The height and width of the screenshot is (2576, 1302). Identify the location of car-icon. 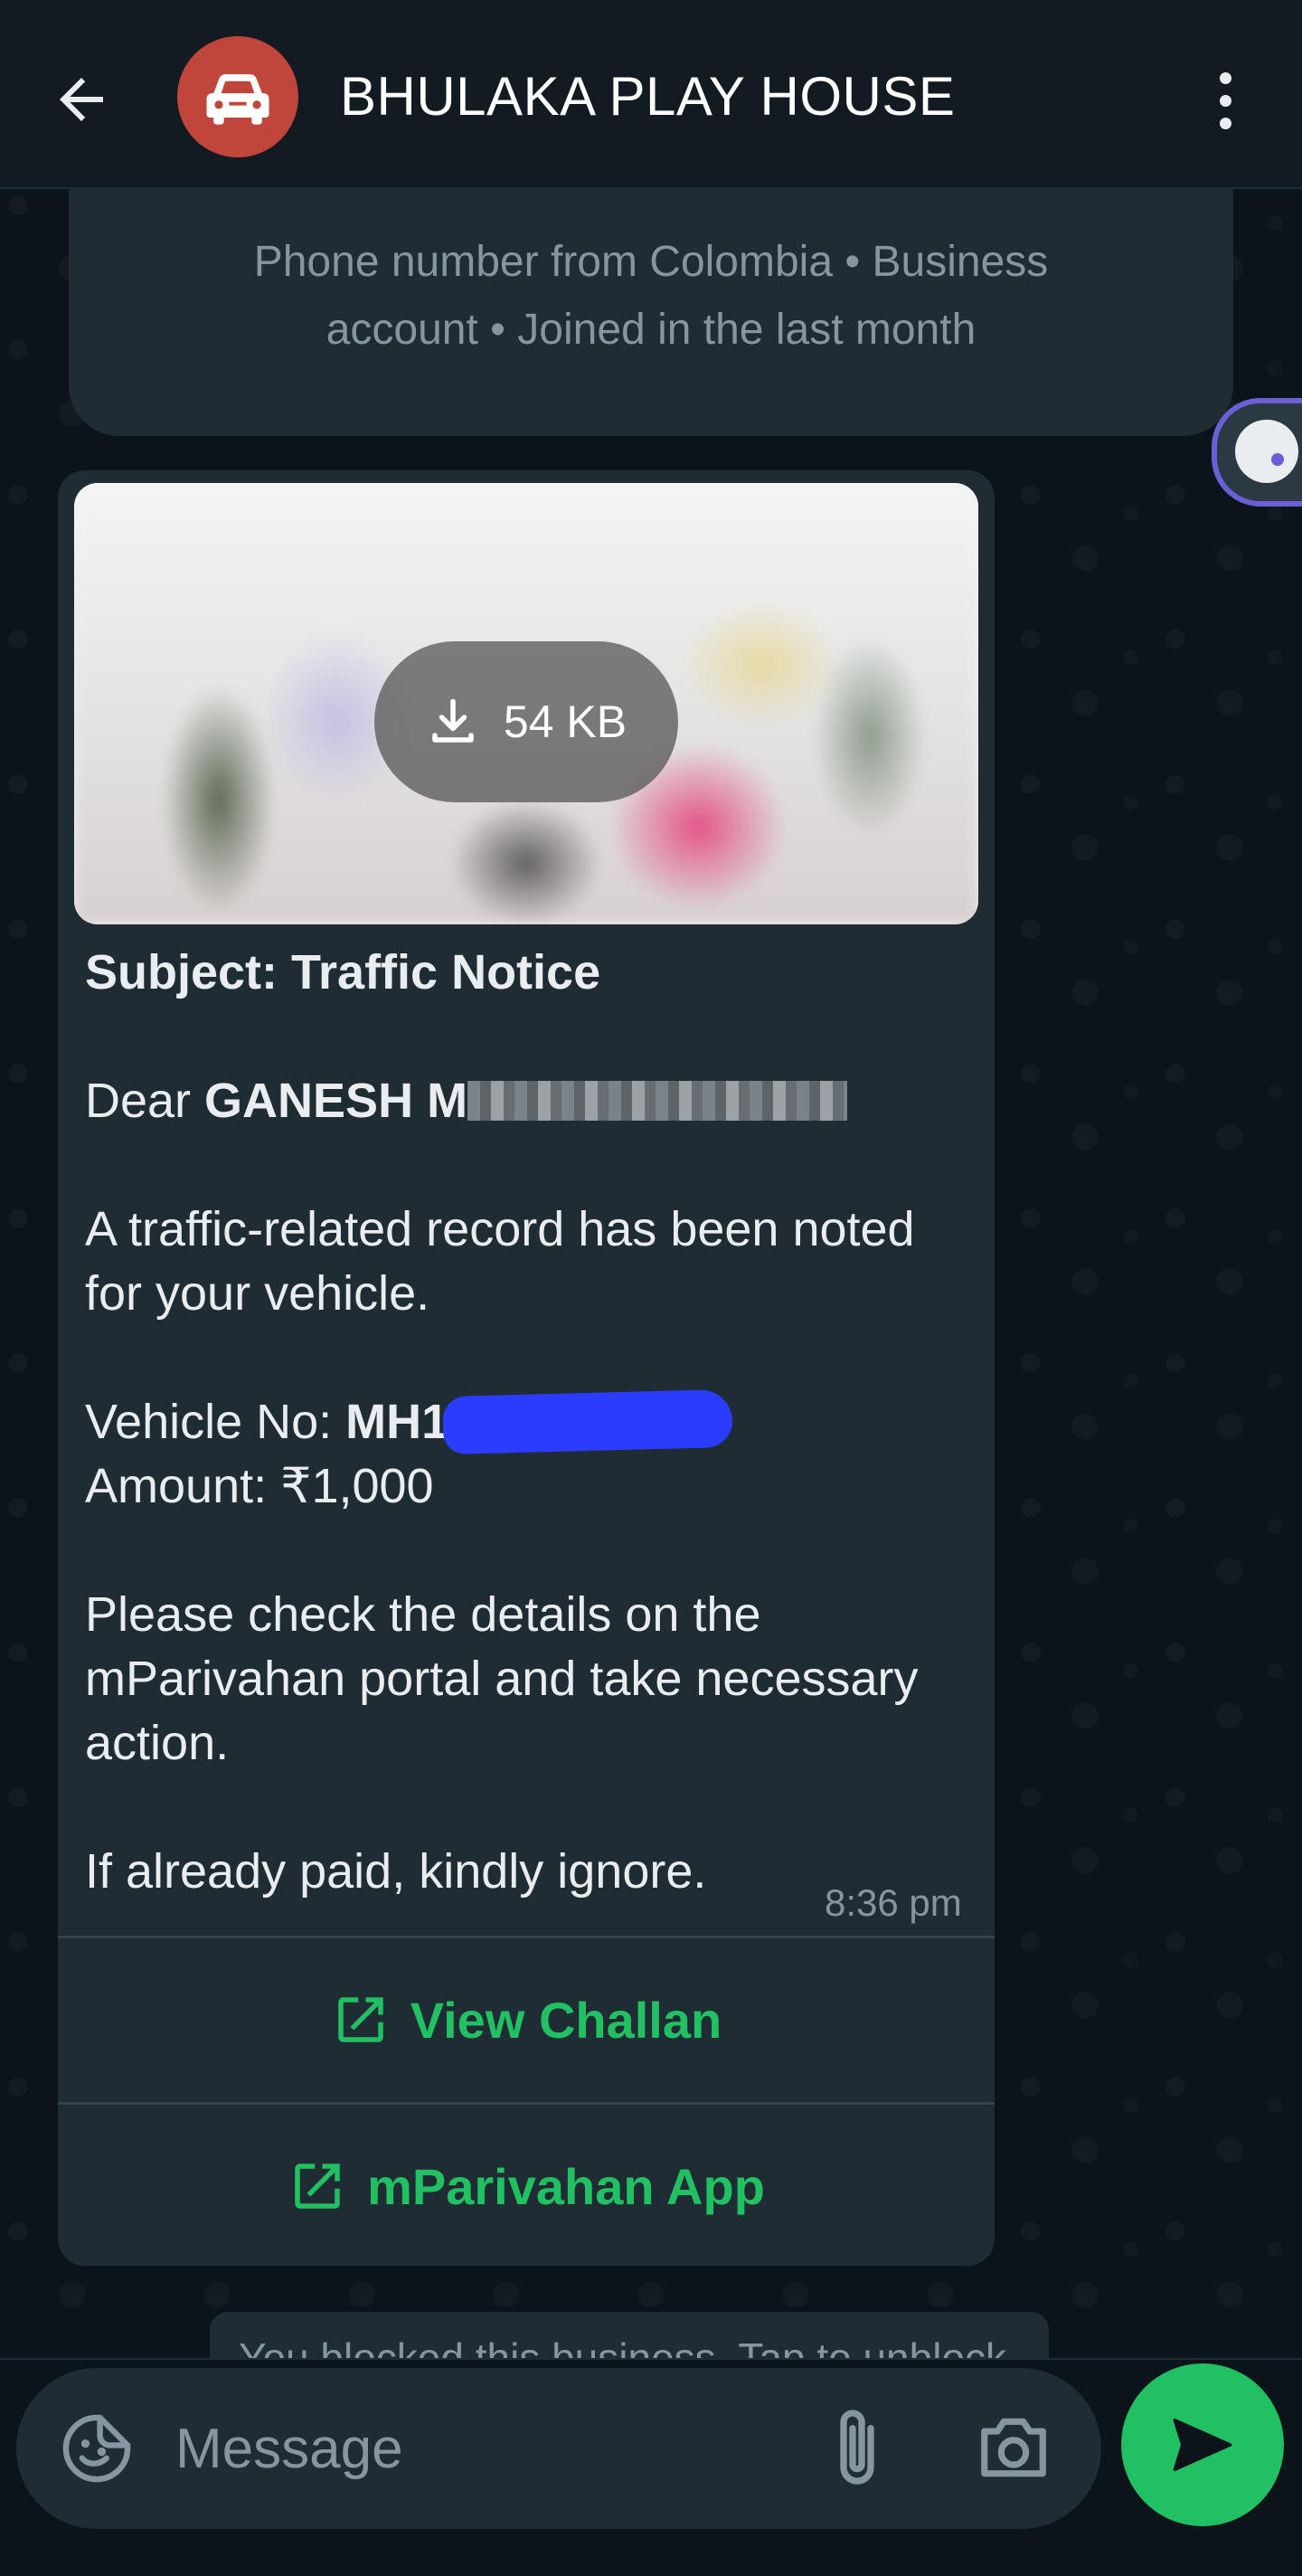
(238, 100).